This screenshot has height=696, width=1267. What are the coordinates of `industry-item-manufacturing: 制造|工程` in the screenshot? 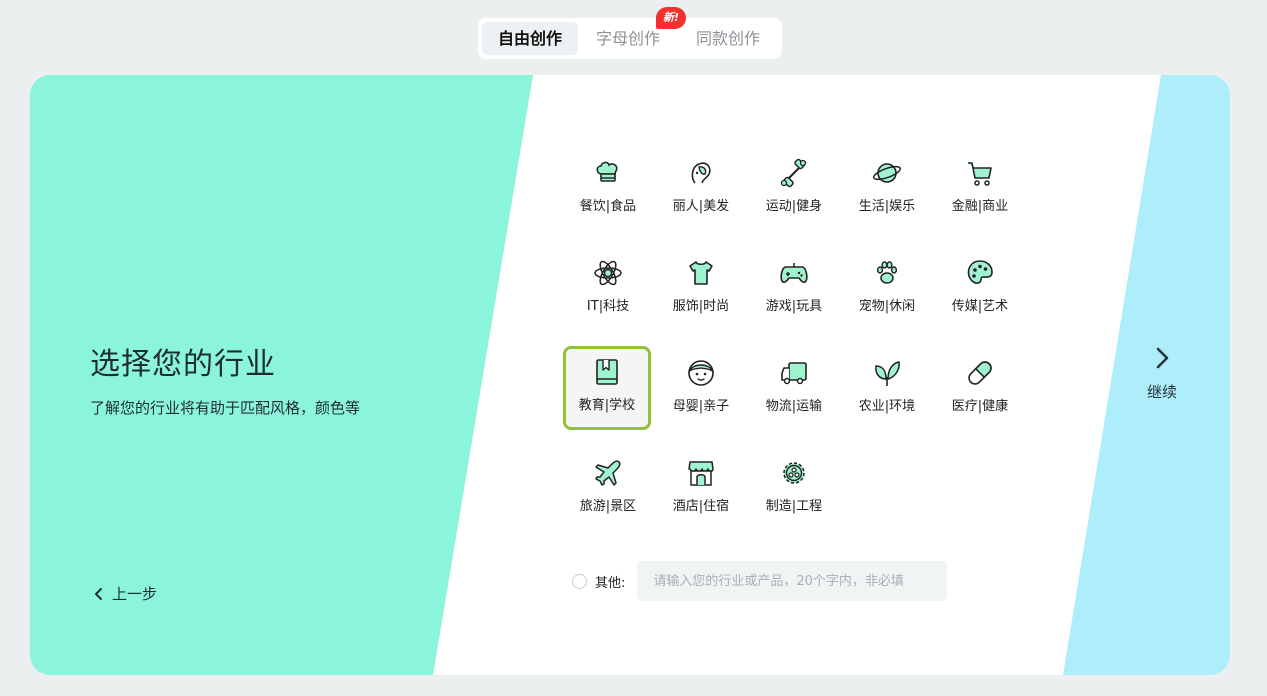 It's located at (794, 489).